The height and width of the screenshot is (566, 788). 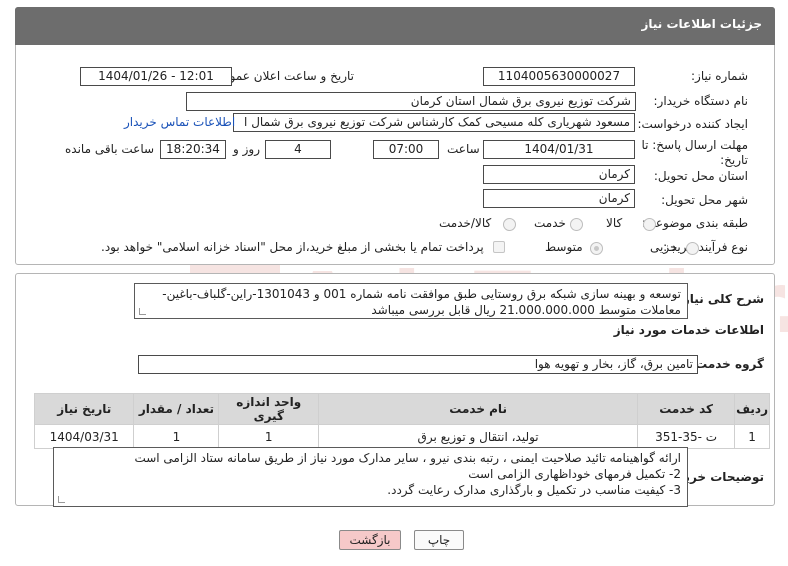 I want to click on col-service-code: کد خدمت, so click(x=686, y=409).